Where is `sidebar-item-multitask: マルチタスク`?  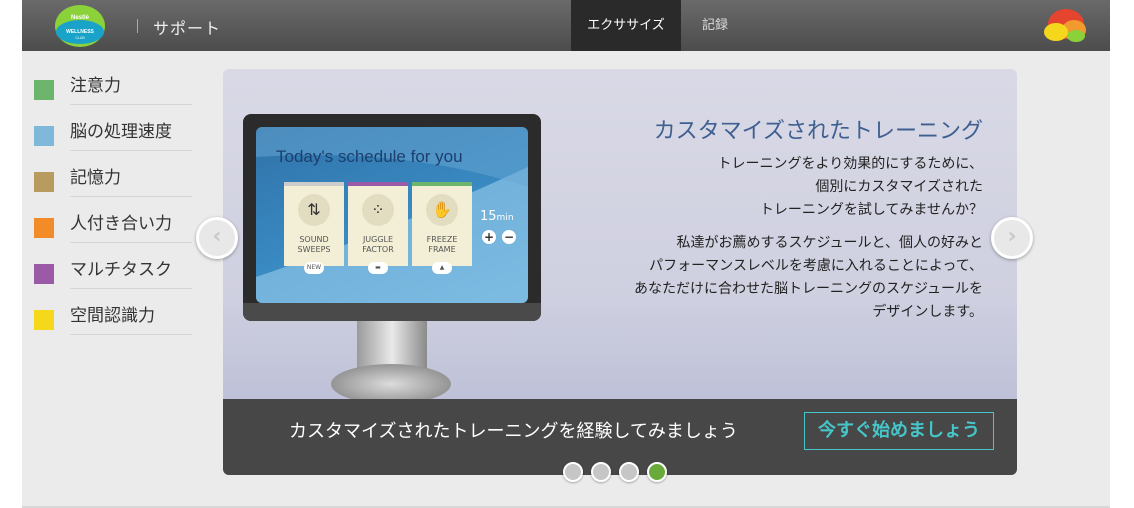 sidebar-item-multitask: マルチタスク is located at coordinates (114, 267).